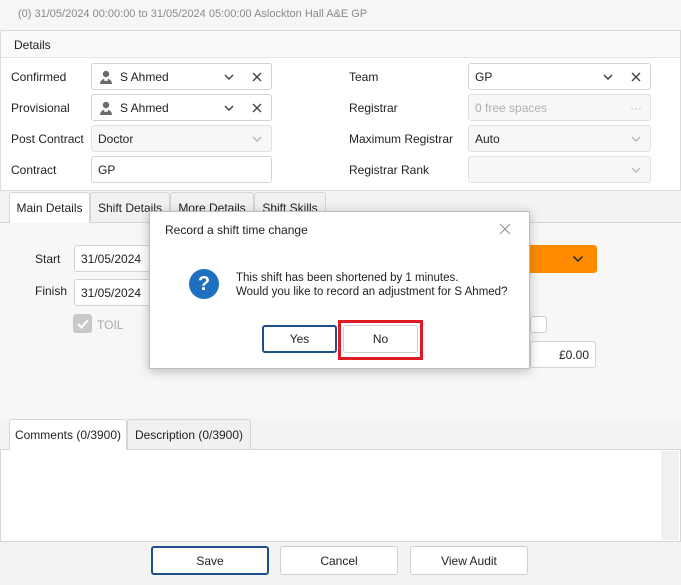  What do you see at coordinates (236, 230) in the screenshot?
I see `dialog-title: Record a shift time change` at bounding box center [236, 230].